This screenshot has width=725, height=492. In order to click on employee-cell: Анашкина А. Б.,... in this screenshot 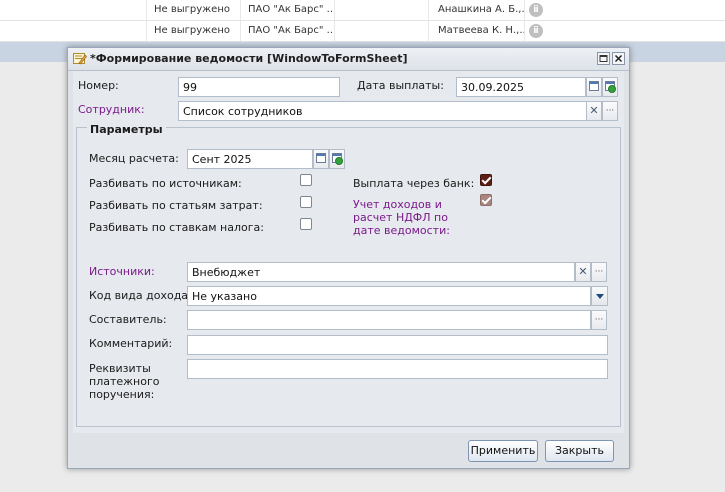, I will do `click(481, 10)`.